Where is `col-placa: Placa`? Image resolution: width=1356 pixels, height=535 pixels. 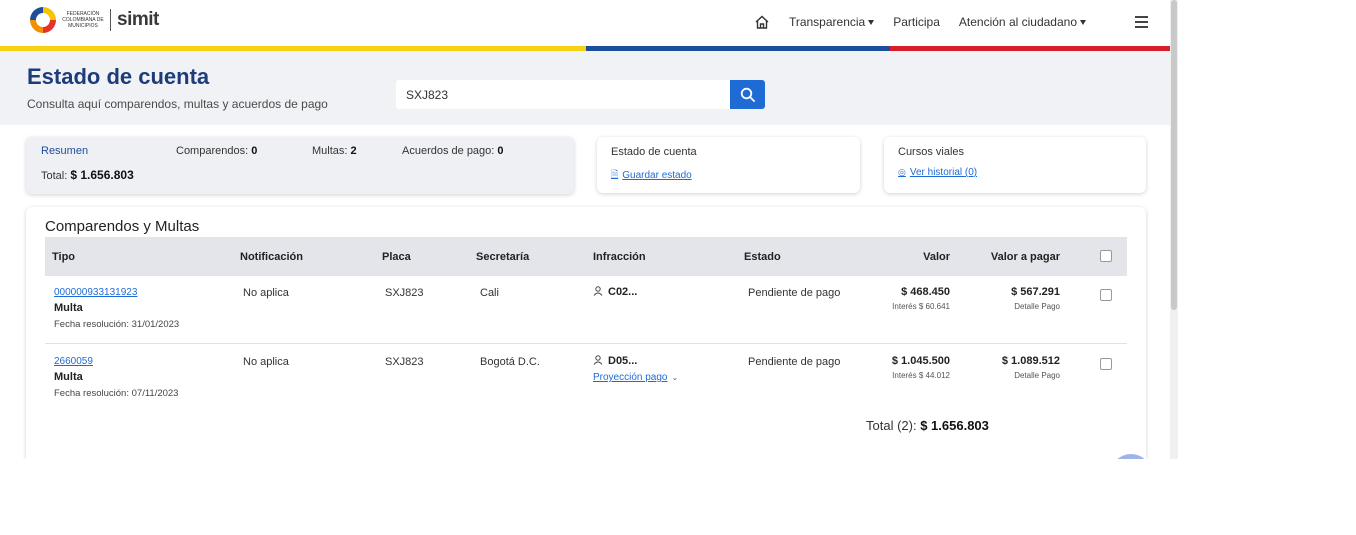
col-placa: Placa is located at coordinates (396, 257).